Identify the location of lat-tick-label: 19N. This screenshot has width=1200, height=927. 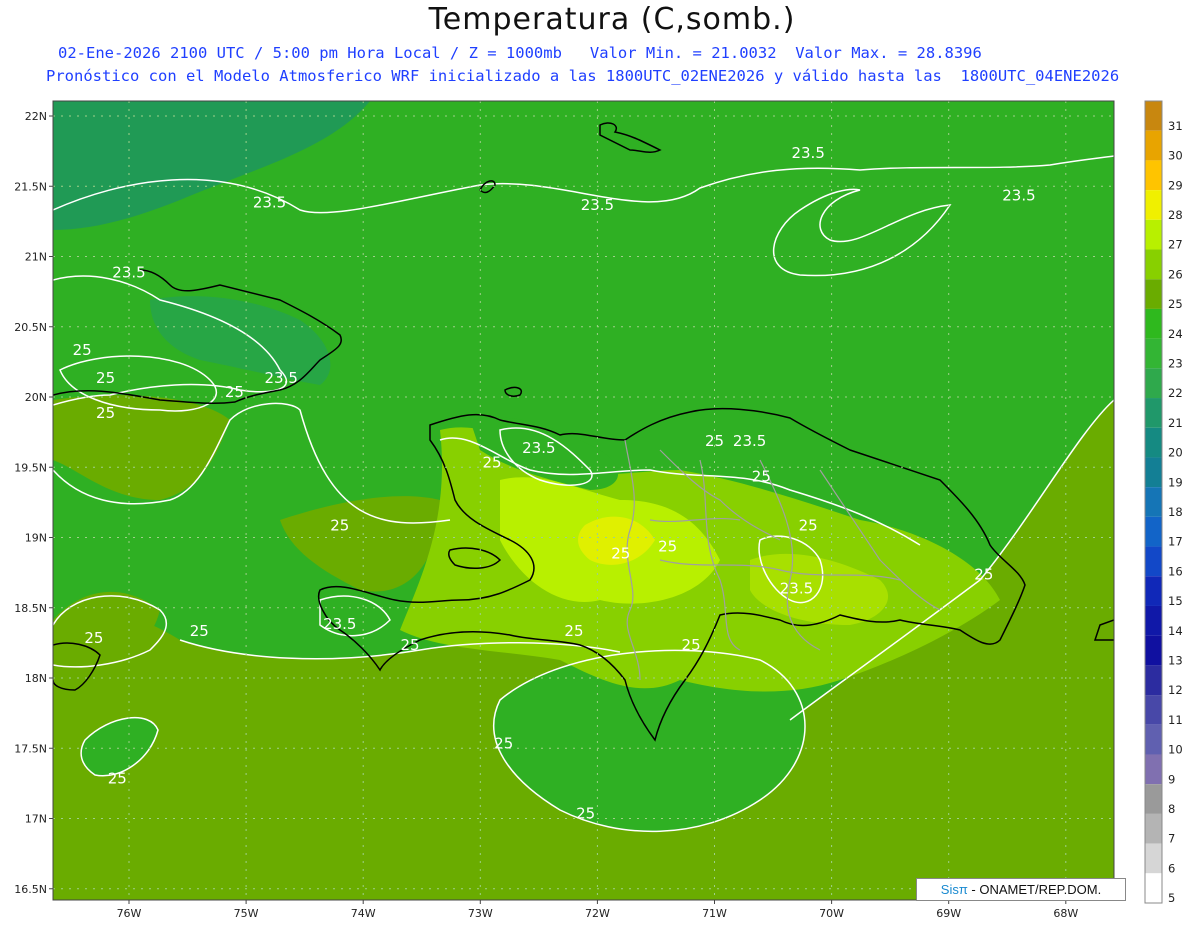
(36, 538).